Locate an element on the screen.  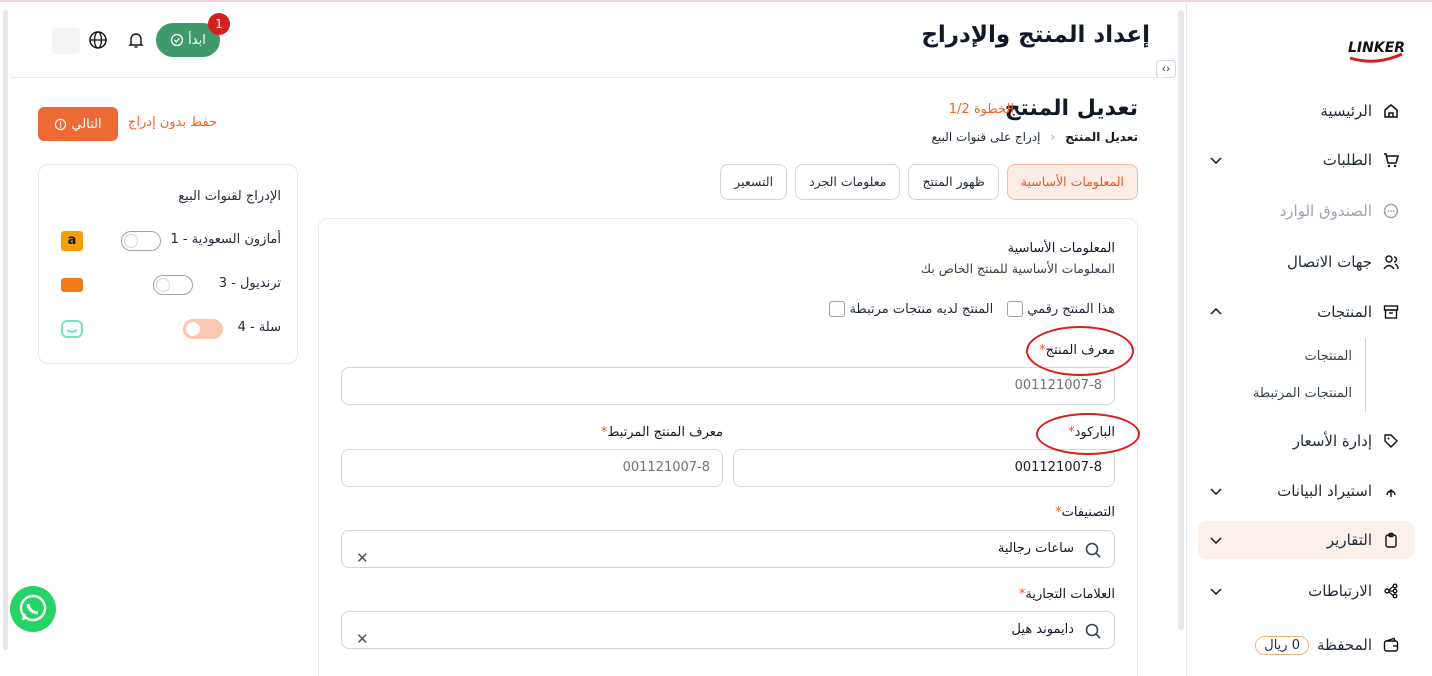
breadcrumb-current: تعديل المنتج is located at coordinates (1101, 137).